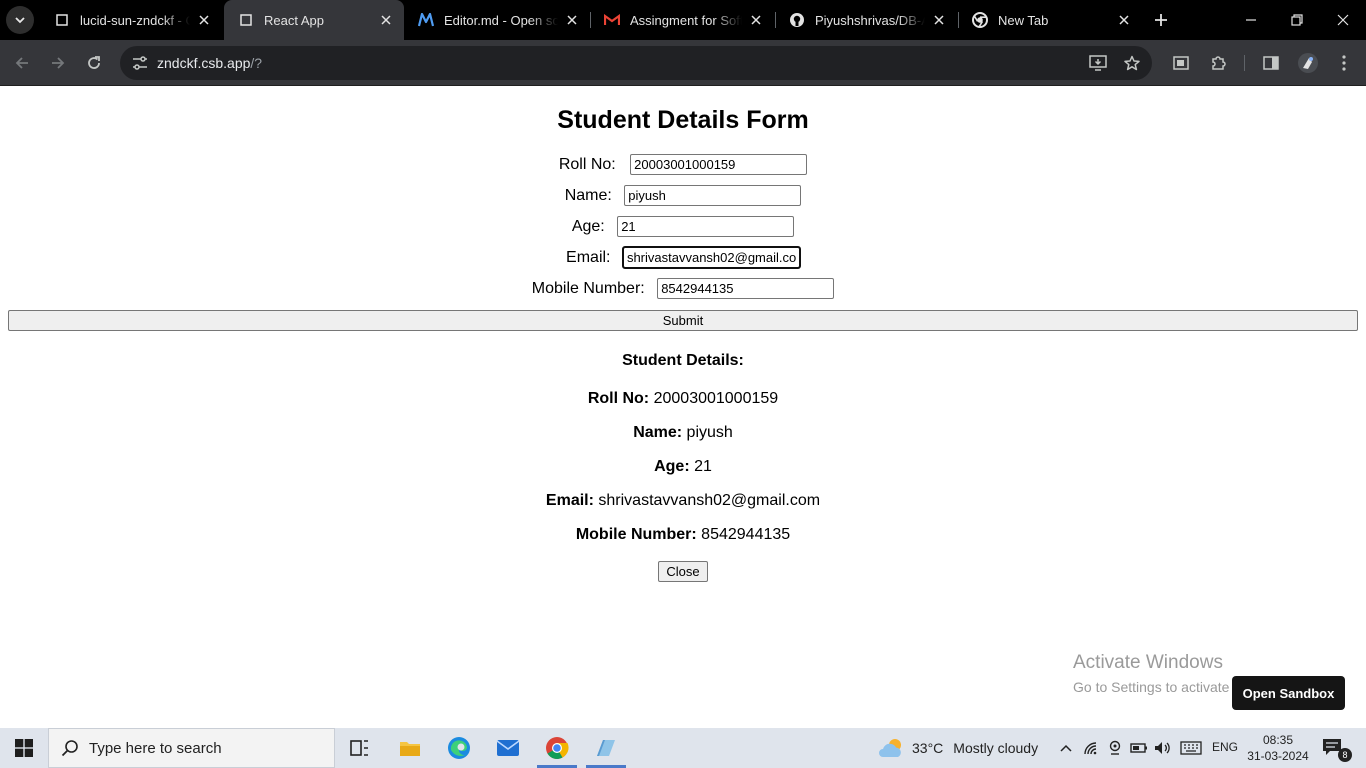 The image size is (1366, 768). What do you see at coordinates (24, 748) in the screenshot?
I see `start-button` at bounding box center [24, 748].